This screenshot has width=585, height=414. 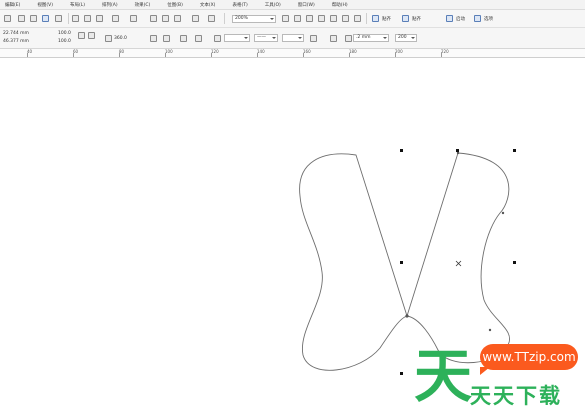 I want to click on lock-ratio-icon, so click(x=81, y=35).